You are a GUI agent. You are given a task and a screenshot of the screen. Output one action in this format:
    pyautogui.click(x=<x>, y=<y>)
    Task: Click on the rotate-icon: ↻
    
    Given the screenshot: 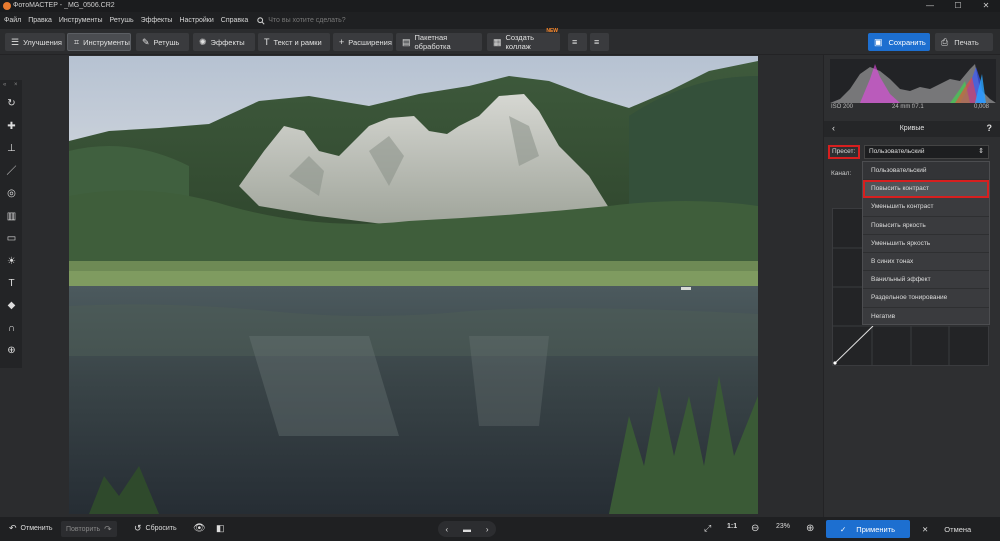 What is the action you would take?
    pyautogui.click(x=11, y=103)
    